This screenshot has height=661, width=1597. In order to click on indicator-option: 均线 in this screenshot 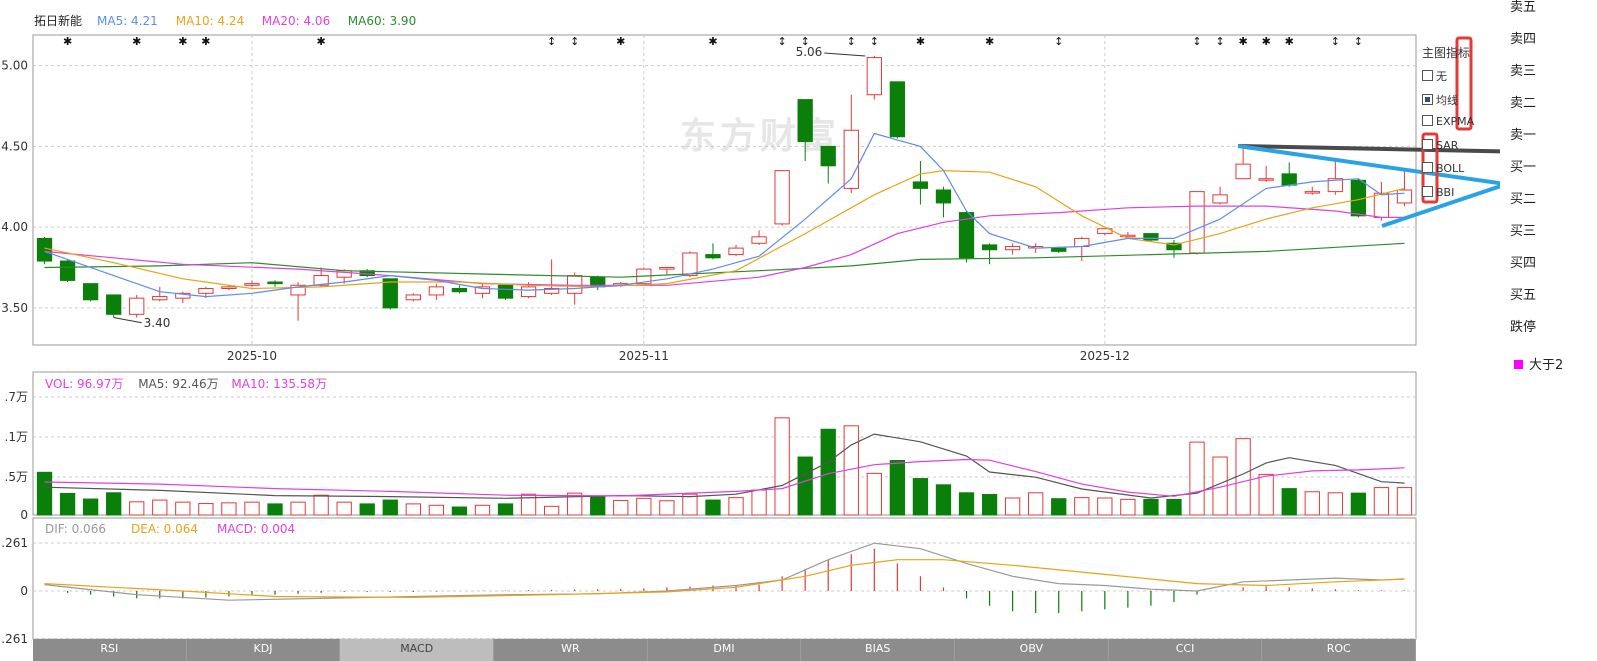, I will do `click(1440, 100)`.